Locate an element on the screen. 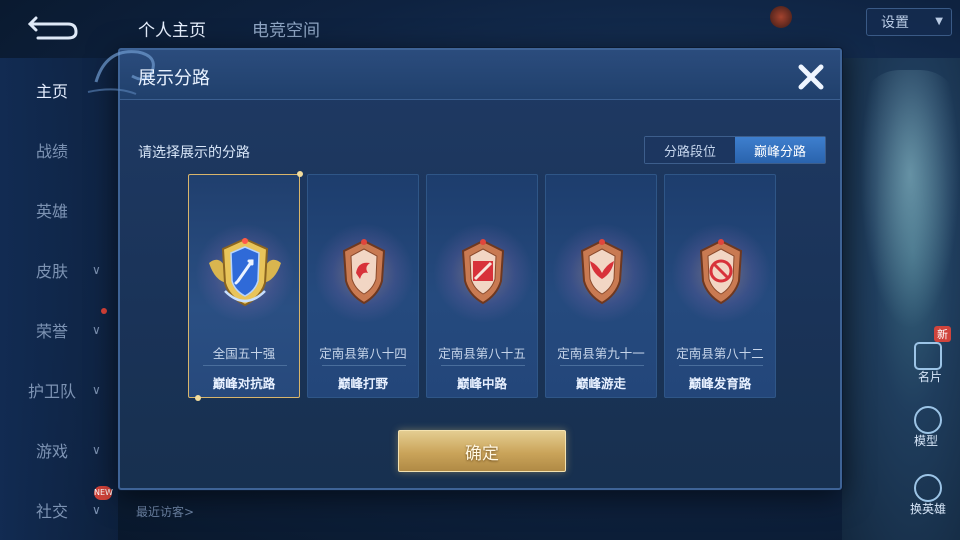 The height and width of the screenshot is (540, 960). new-badge: NEW is located at coordinates (103, 493).